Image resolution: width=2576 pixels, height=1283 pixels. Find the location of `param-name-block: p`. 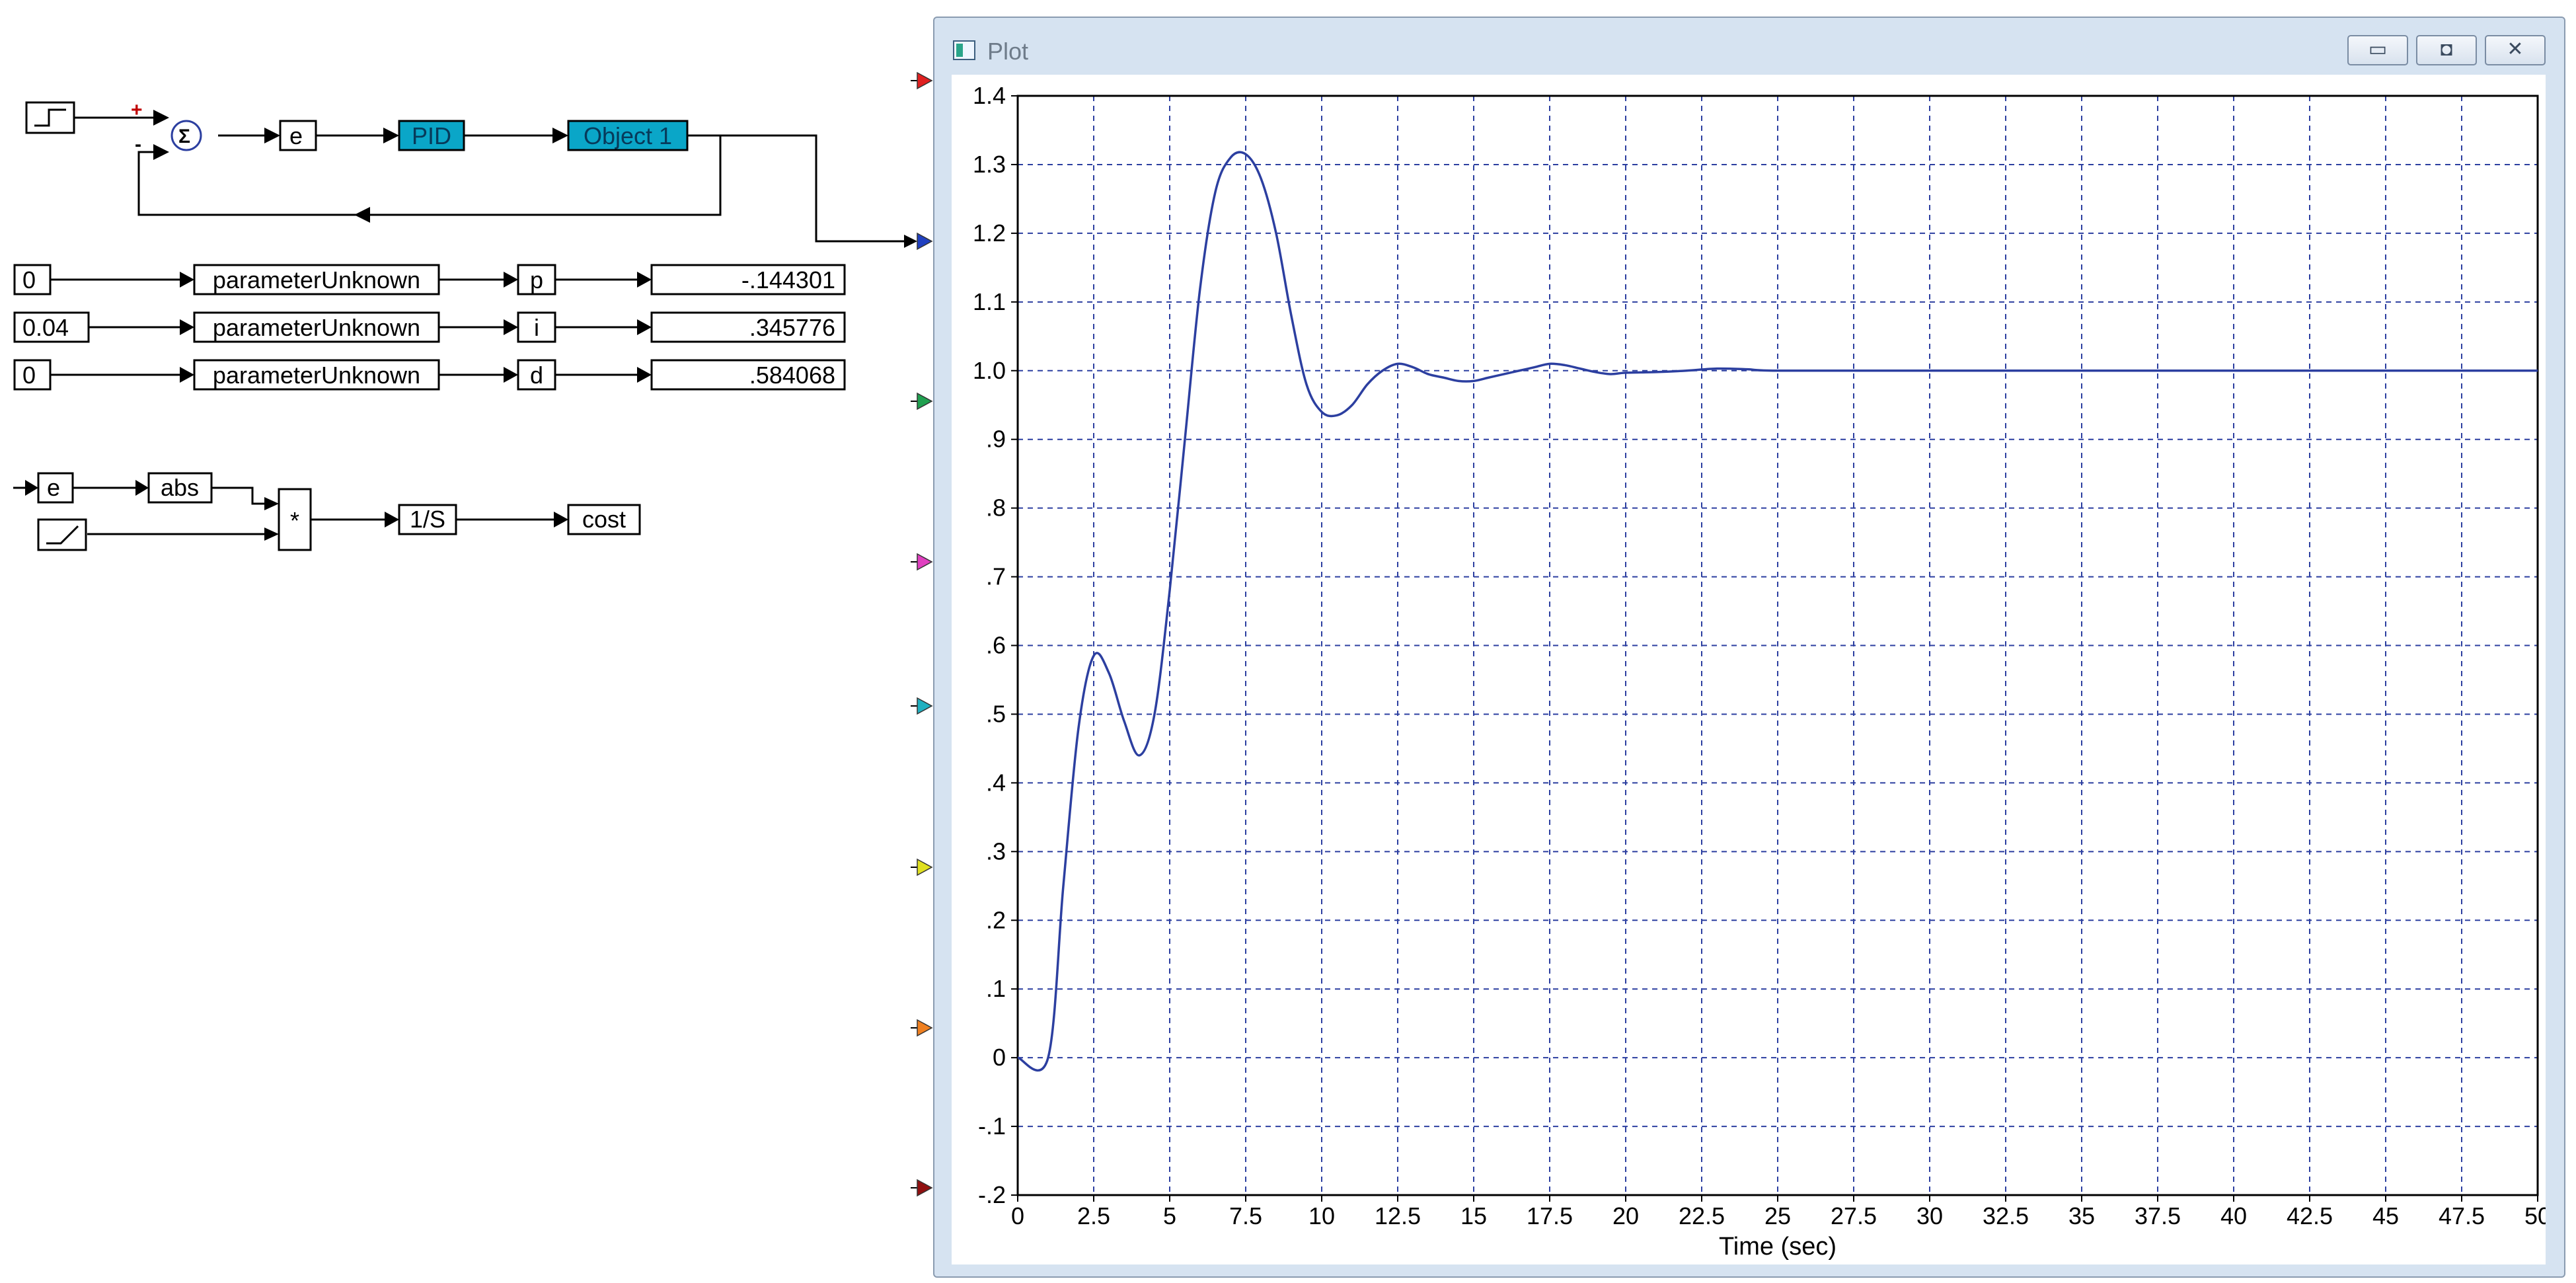

param-name-block: p is located at coordinates (536, 279).